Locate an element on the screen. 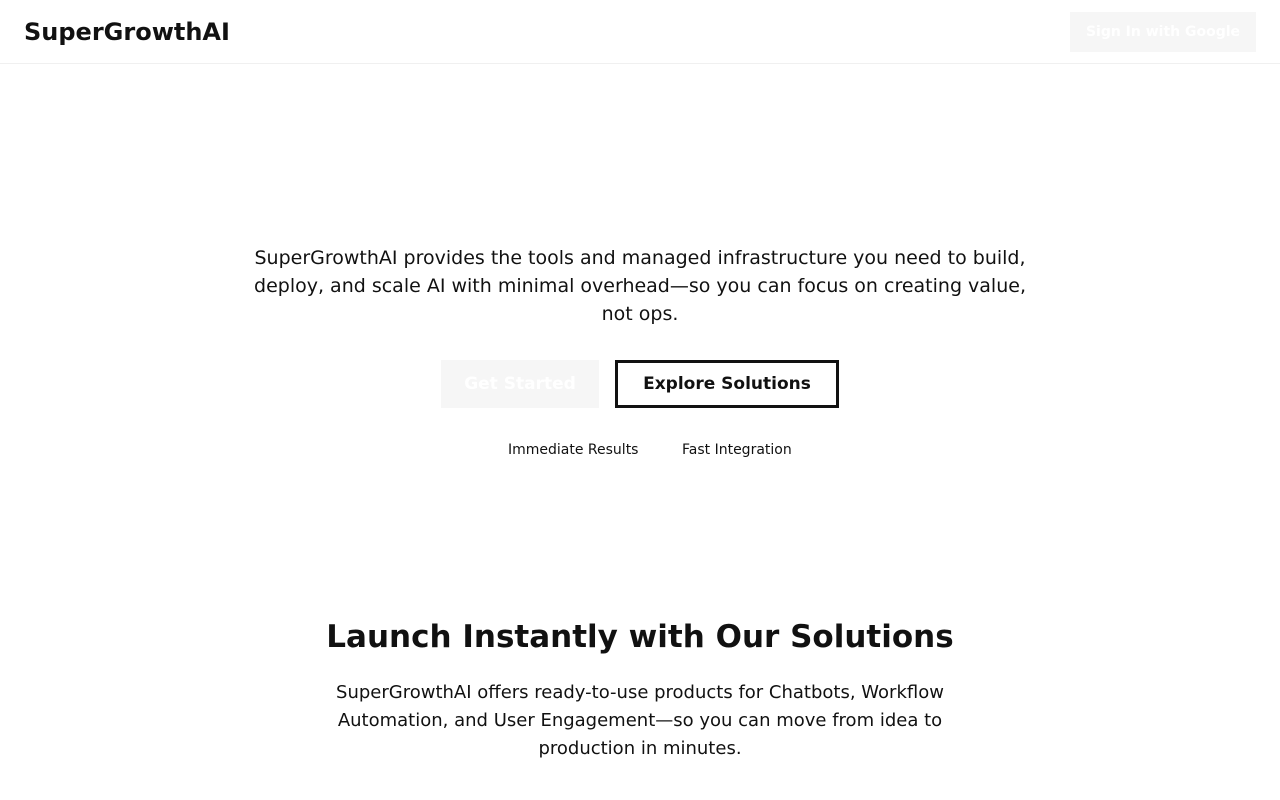 The width and height of the screenshot is (1280, 800). feature-fast-integration: Fast Integration is located at coordinates (737, 450).